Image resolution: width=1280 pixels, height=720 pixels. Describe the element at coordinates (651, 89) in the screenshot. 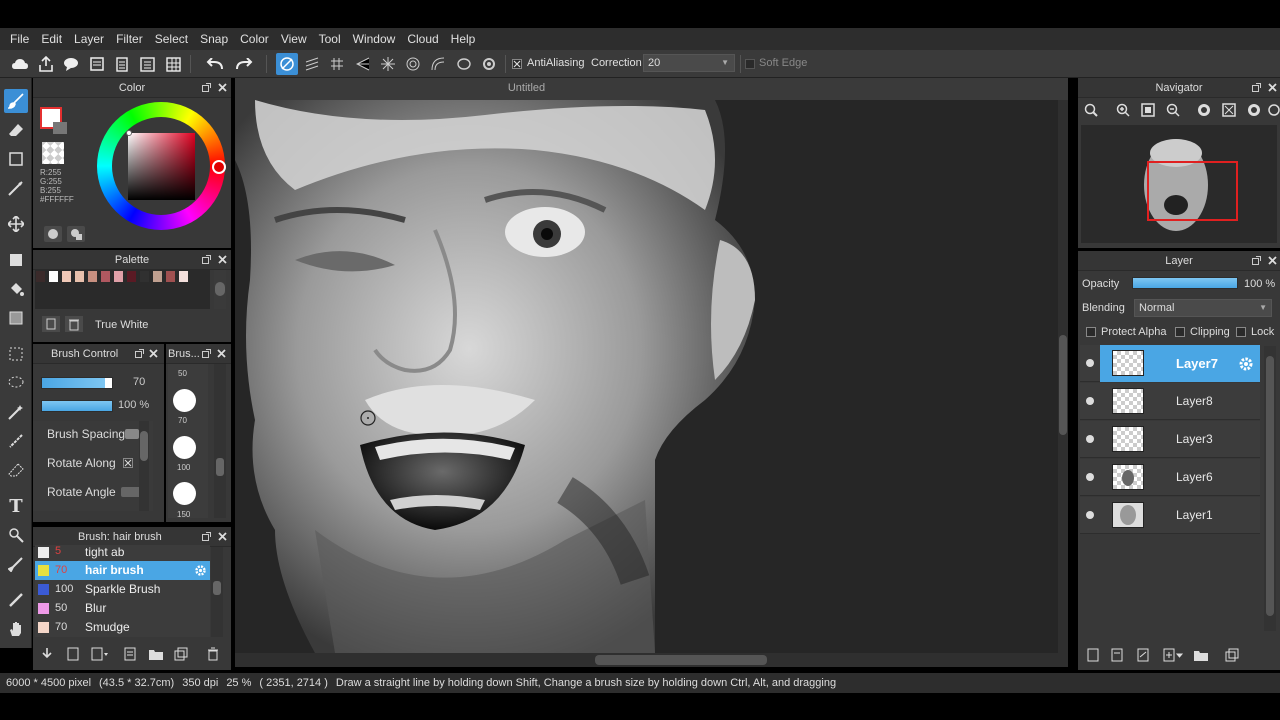

I see `document-tab: Untitled` at that location.